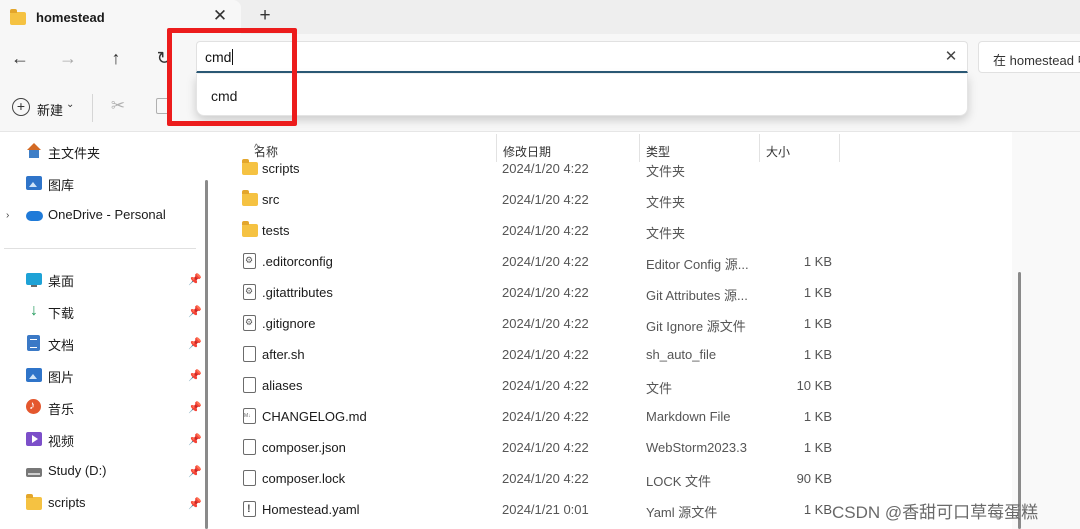 The width and height of the screenshot is (1080, 529). What do you see at coordinates (1036, 60) in the screenshot?
I see `search-placeholder: 在 homestead 中搜索` at bounding box center [1036, 60].